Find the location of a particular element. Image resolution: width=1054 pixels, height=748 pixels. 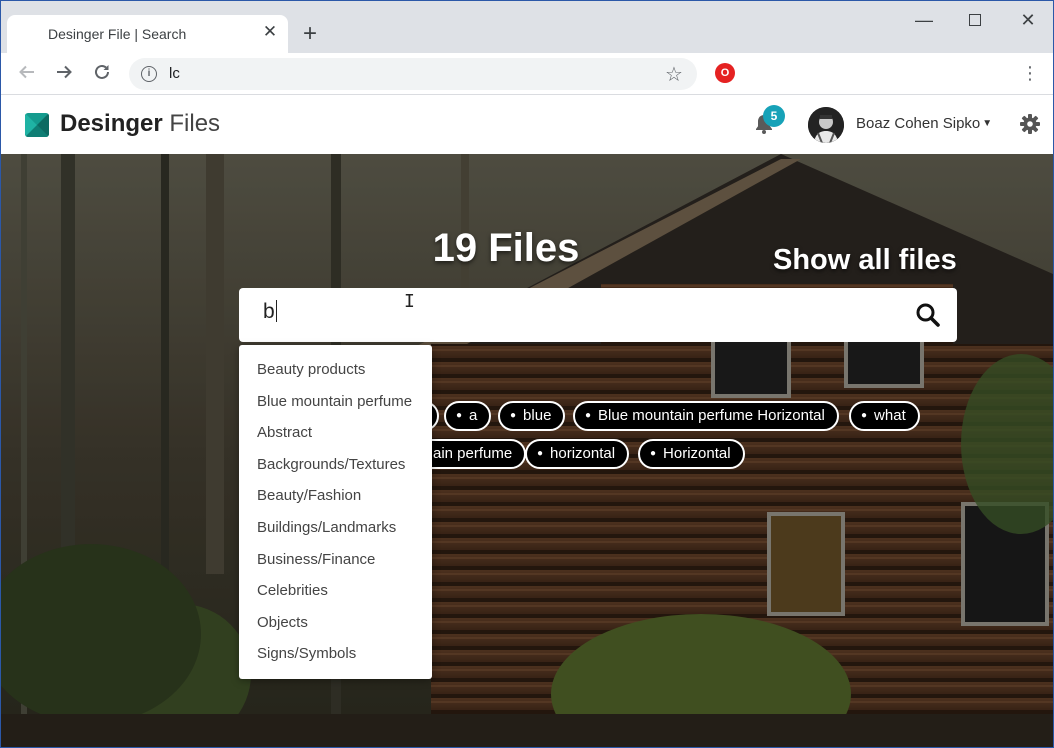

window-minimize-button: — is located at coordinates (924, 20).